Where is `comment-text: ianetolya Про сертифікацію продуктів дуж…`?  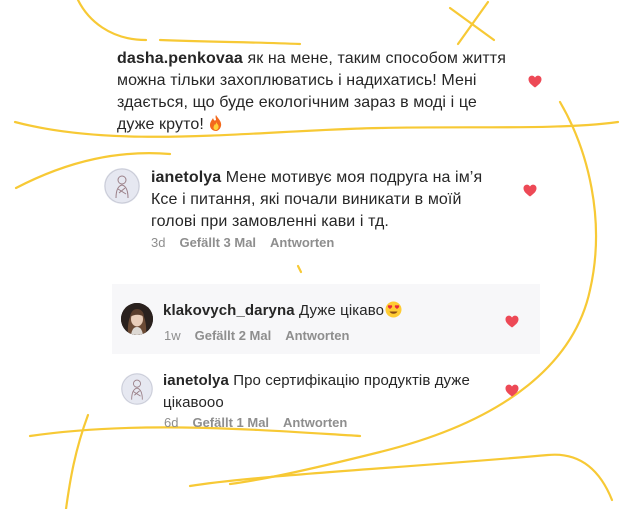 comment-text: ianetolya Про сертифікацію продуктів дуж… is located at coordinates (316, 391).